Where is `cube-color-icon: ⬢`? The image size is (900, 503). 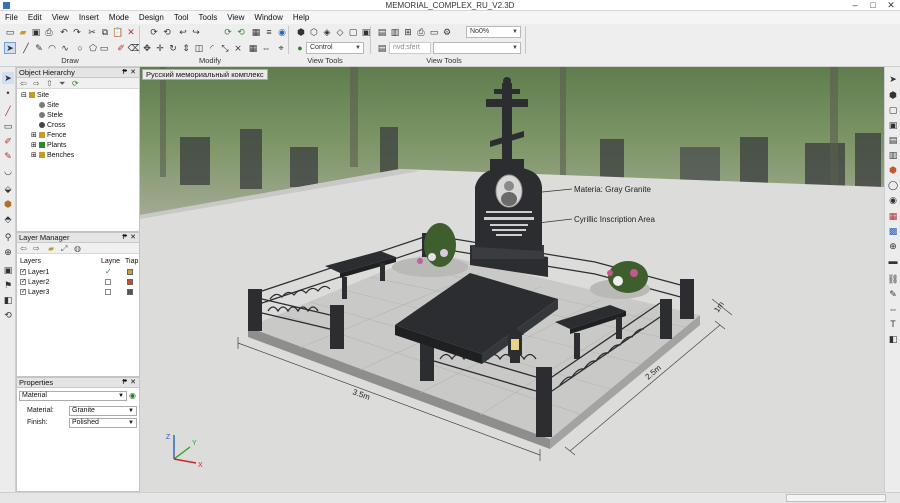
cube-color-icon: ⬢ is located at coordinates (893, 170).